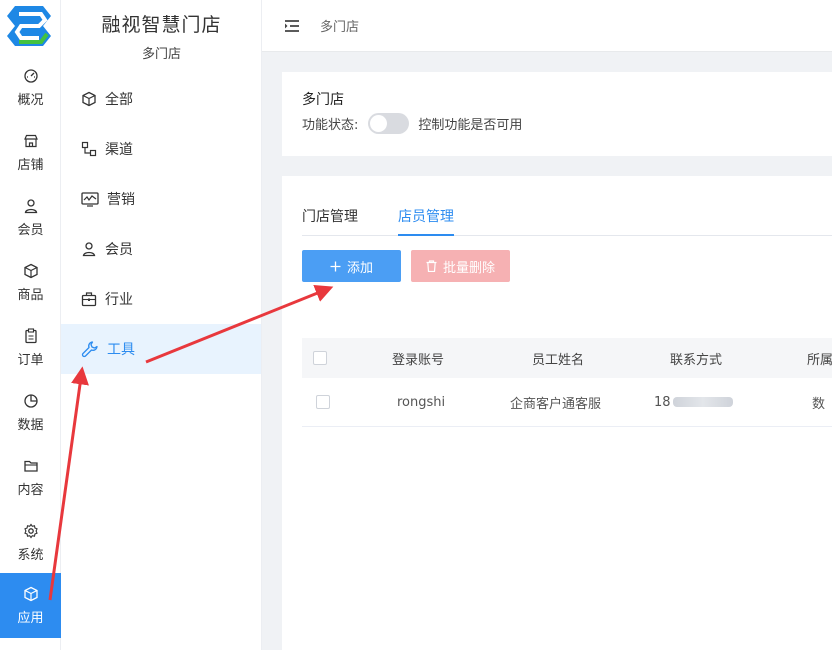  Describe the element at coordinates (119, 150) in the screenshot. I see `submenu-item-label: 渠道` at that location.